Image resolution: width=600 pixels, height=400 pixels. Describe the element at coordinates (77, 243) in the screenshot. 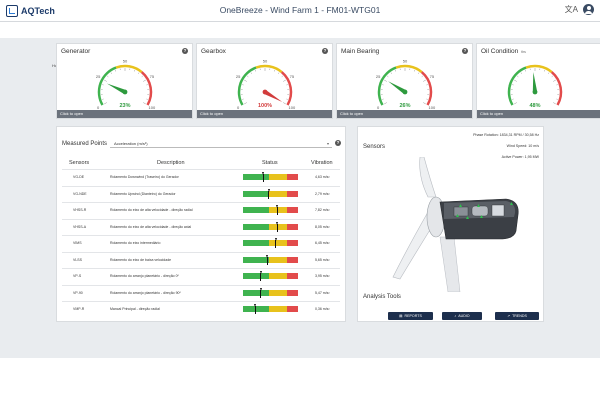

I see `sensor-code: VIMS` at that location.